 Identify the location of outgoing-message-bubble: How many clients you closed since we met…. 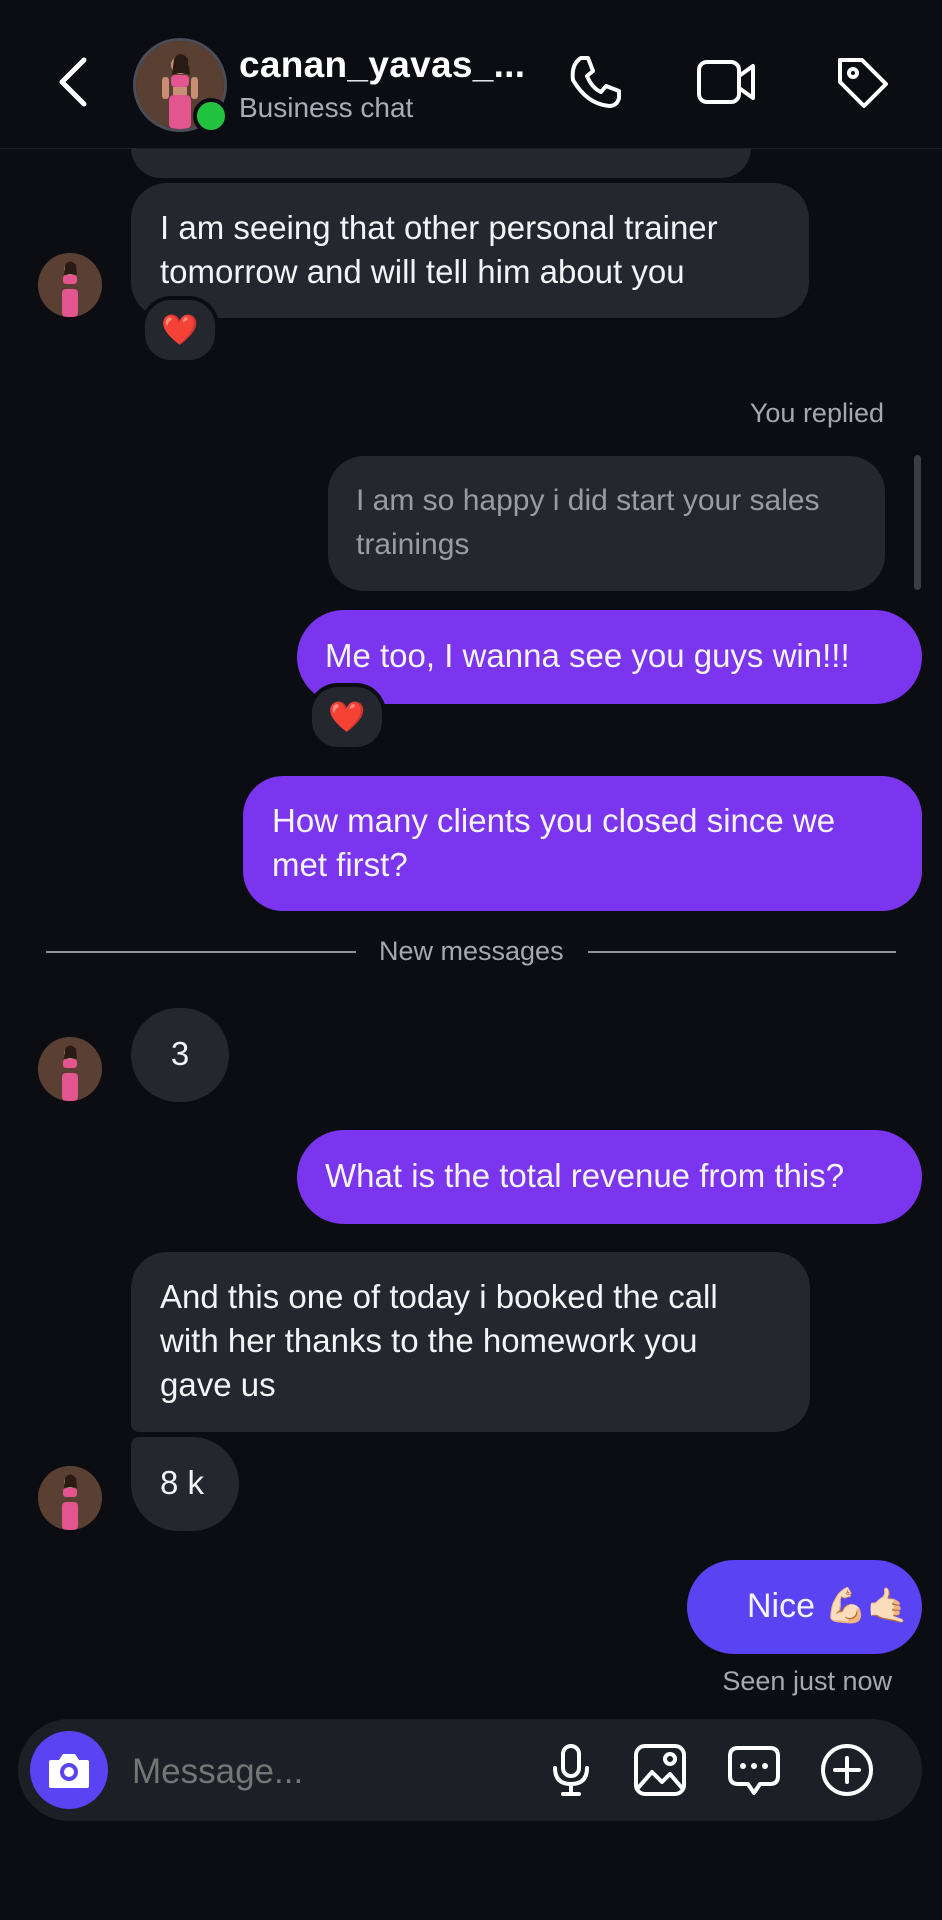
(582, 843).